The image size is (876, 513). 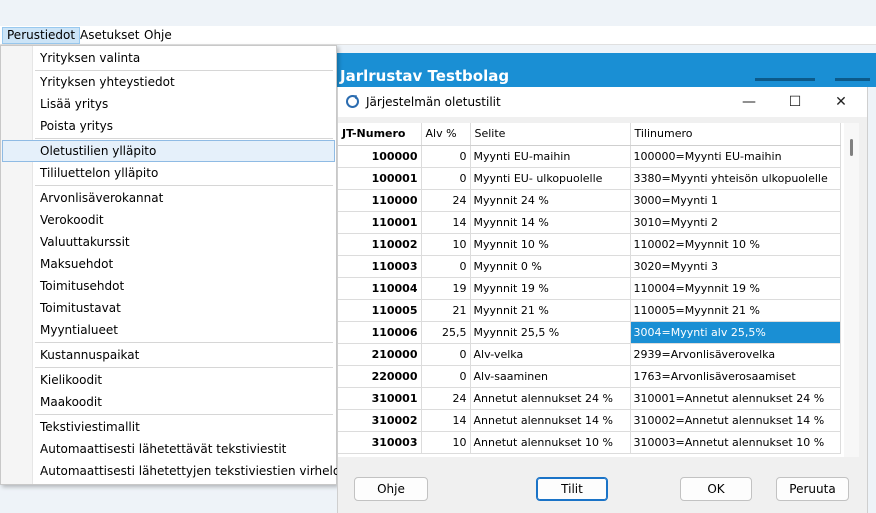 I want to click on selite-cell: Annetut alennukset 10 %, so click(x=550, y=442).